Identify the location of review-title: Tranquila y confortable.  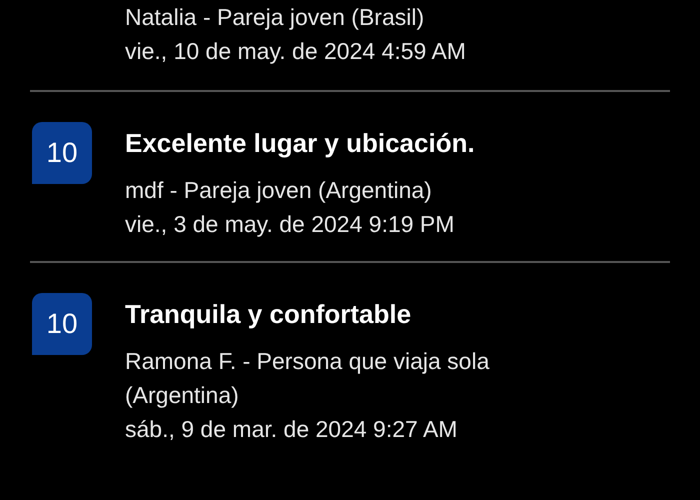
(268, 314).